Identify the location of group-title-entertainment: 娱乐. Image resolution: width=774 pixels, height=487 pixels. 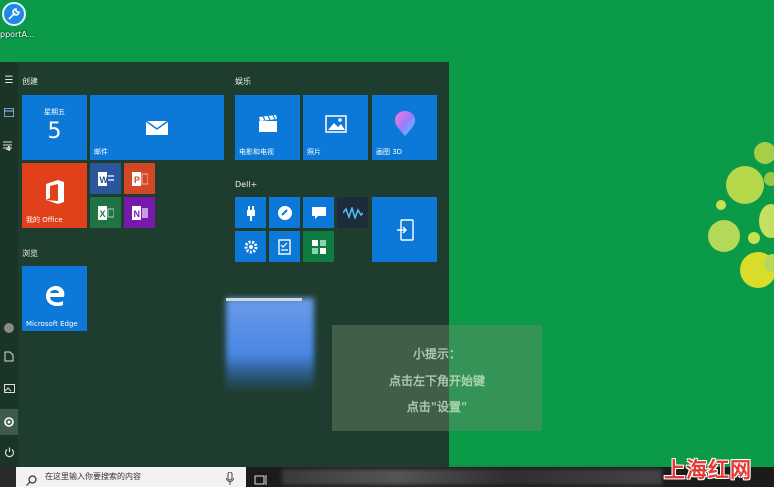
(243, 81).